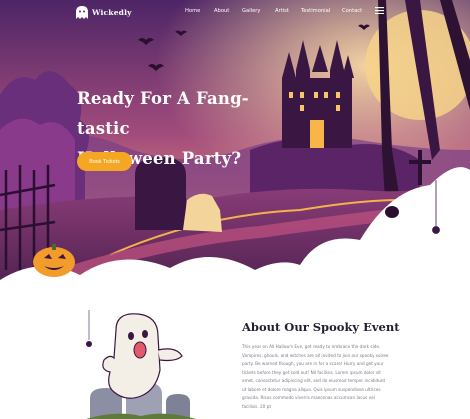 The width and height of the screenshot is (470, 419). Describe the element at coordinates (112, 12) in the screenshot. I see `brand-name: Wickedly` at that location.